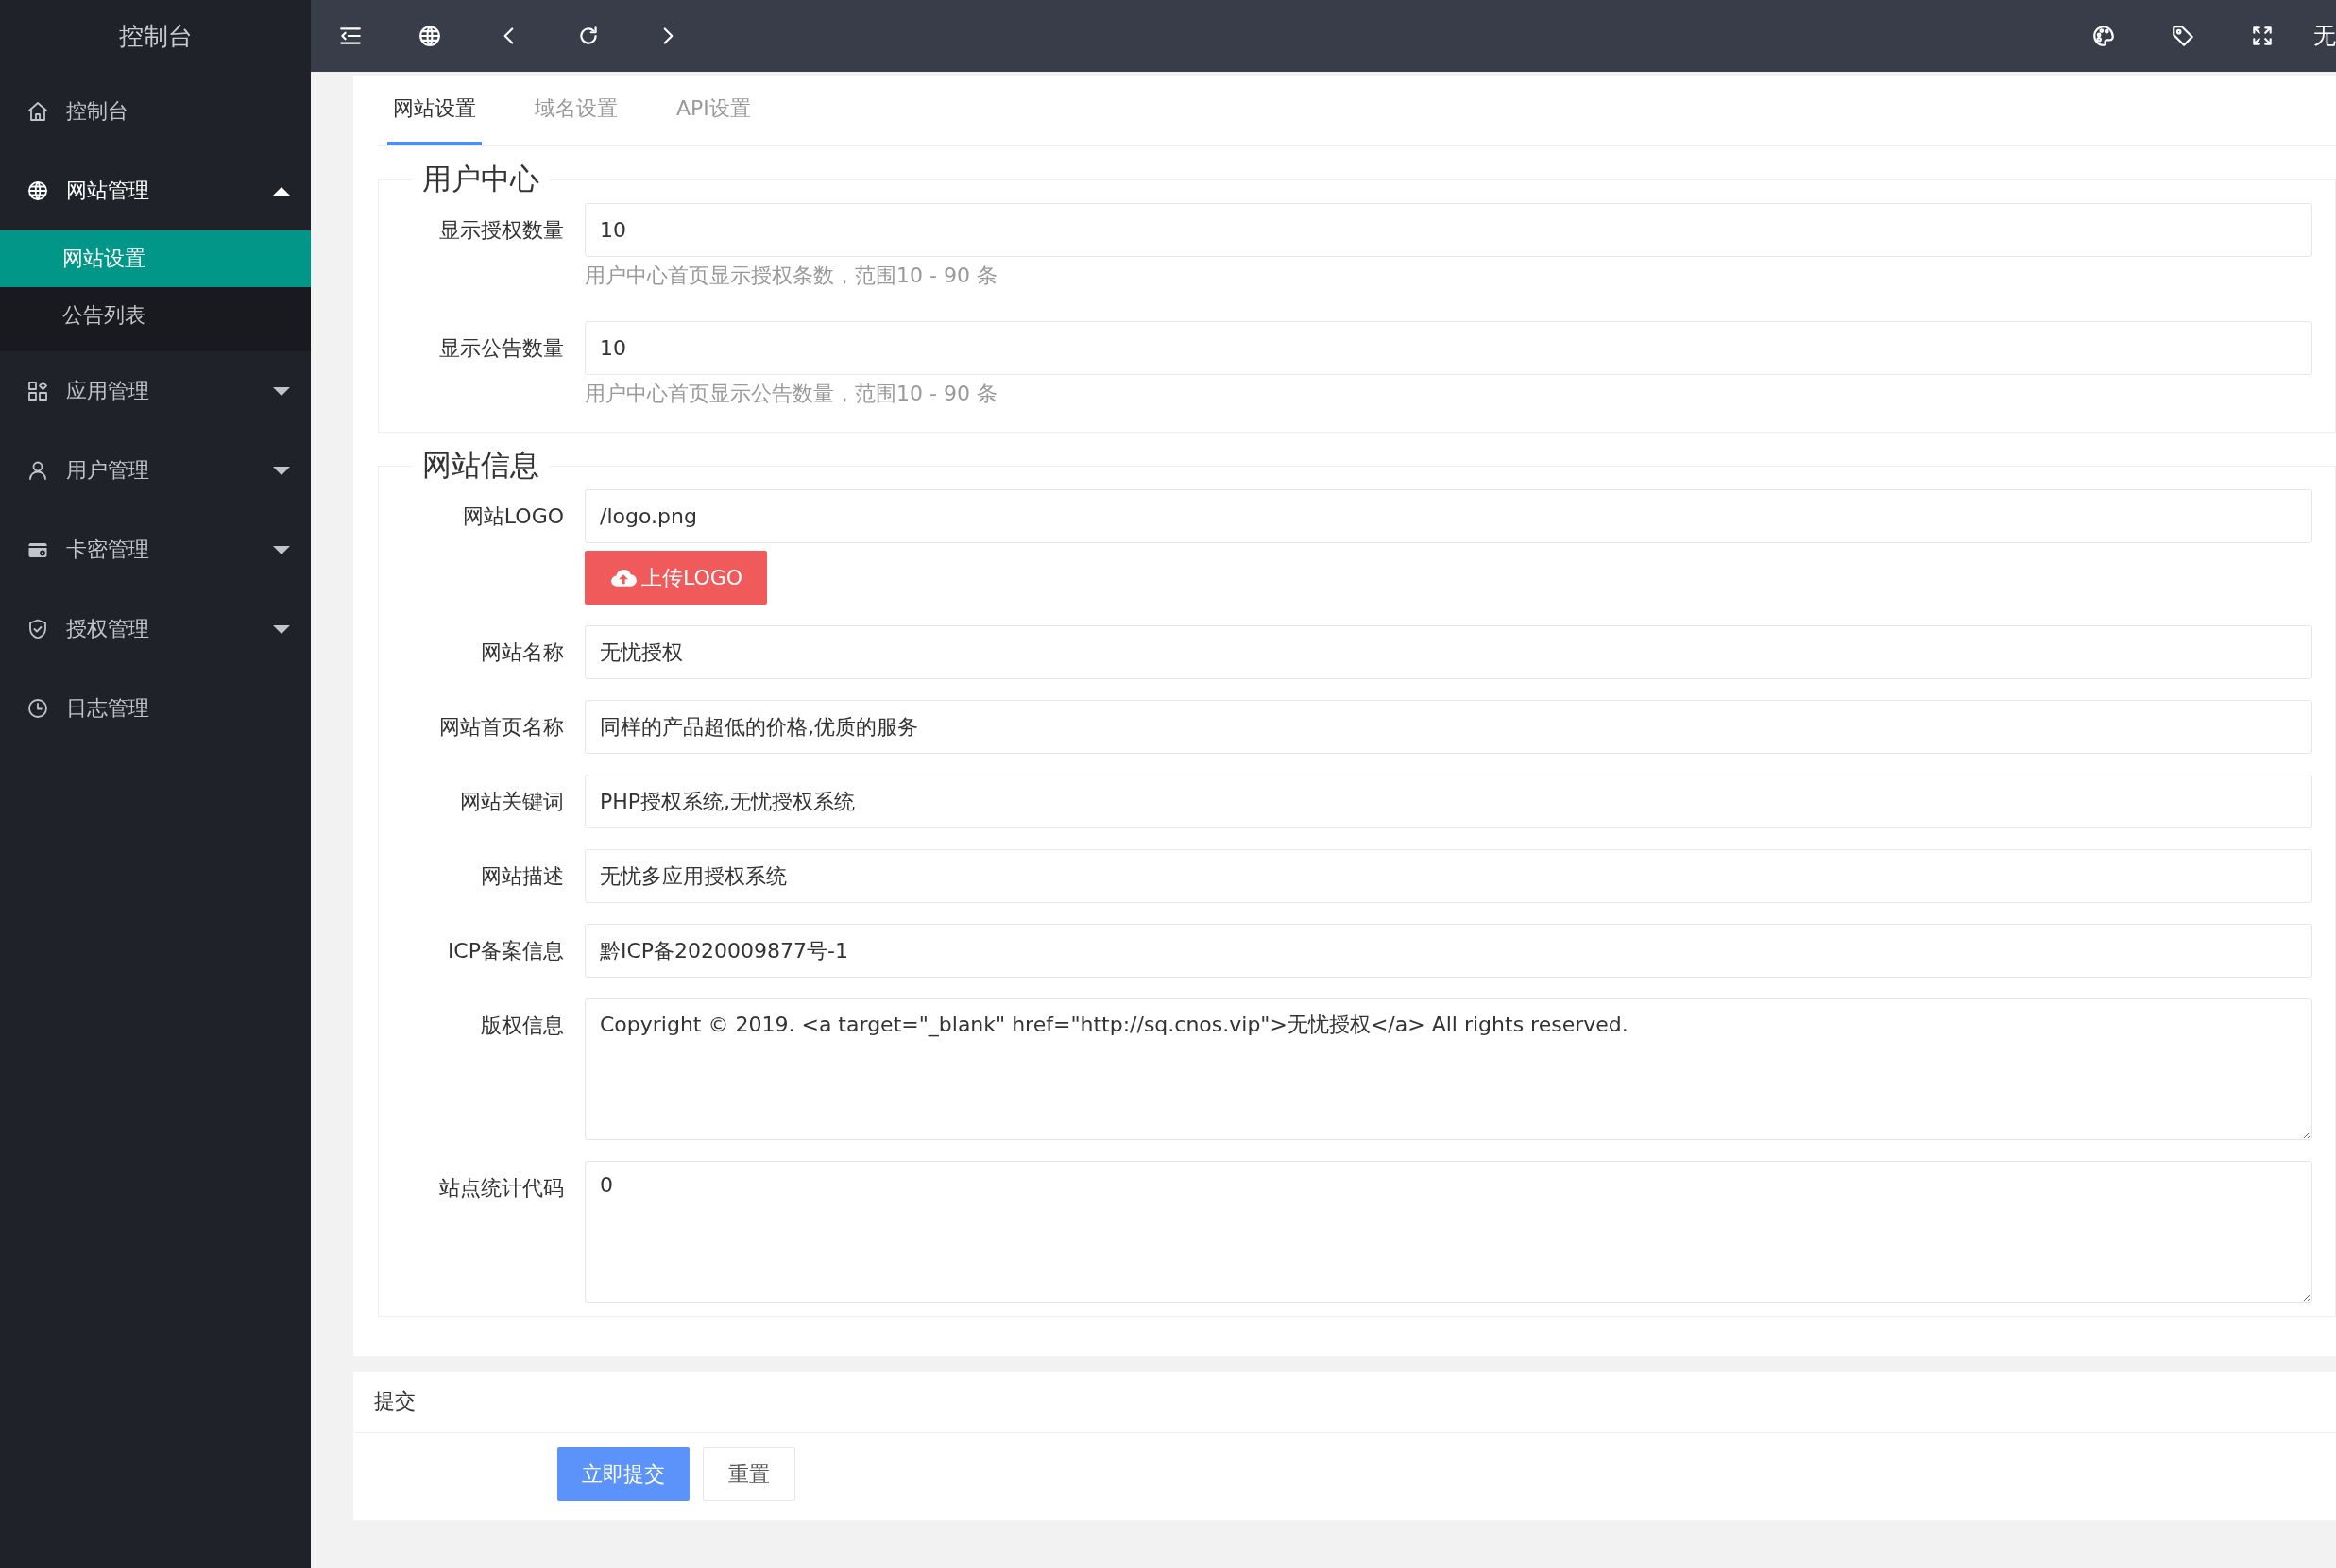  What do you see at coordinates (108, 391) in the screenshot?
I see `menu-label: 应用管理` at bounding box center [108, 391].